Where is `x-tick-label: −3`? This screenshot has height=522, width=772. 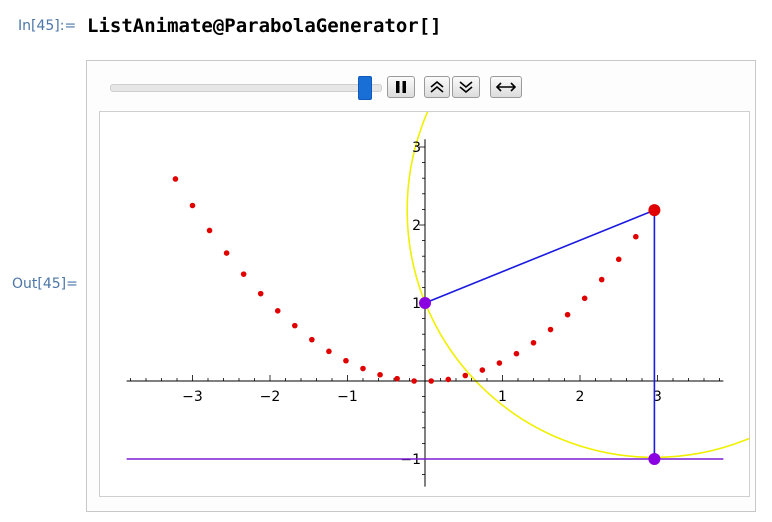
x-tick-label: −3 is located at coordinates (192, 397).